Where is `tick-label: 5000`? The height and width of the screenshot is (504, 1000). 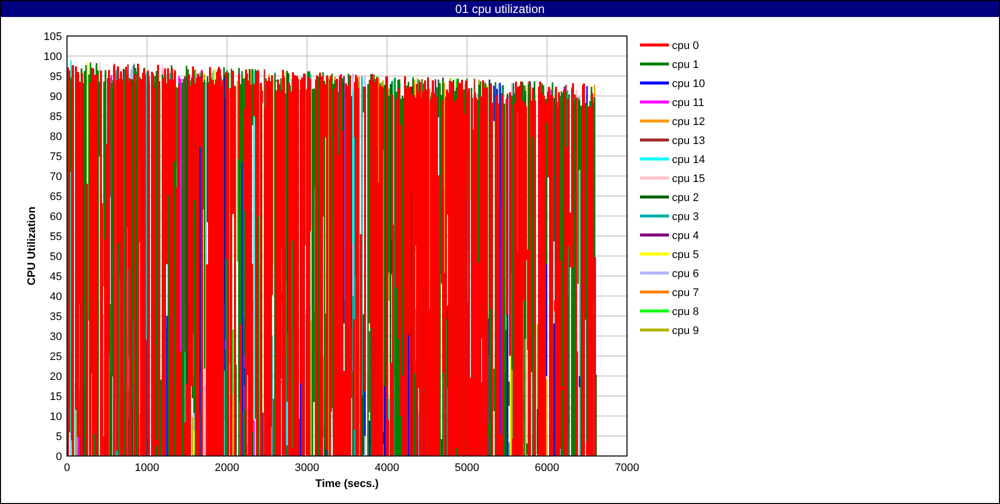 tick-label: 5000 is located at coordinates (467, 468).